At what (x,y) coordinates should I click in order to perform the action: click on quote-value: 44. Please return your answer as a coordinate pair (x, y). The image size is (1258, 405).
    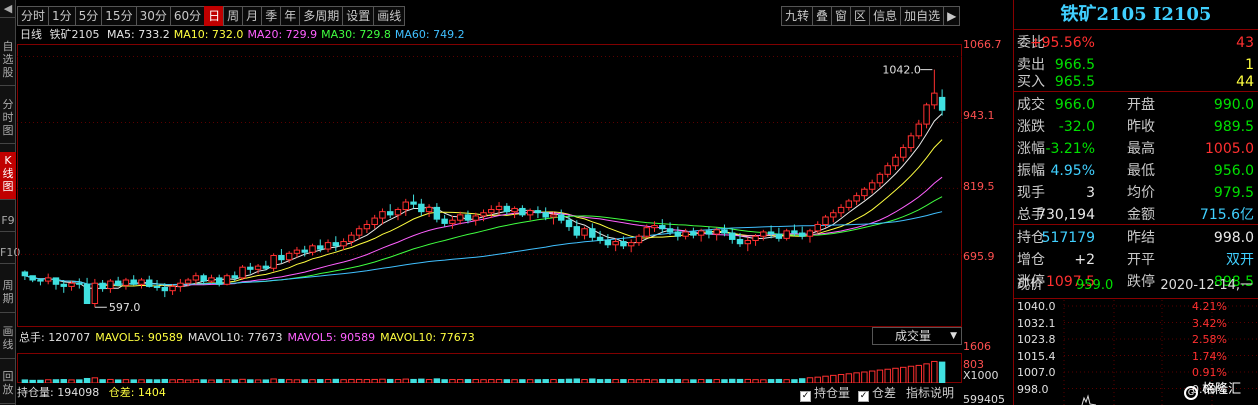
    Looking at the image, I should click on (1245, 82).